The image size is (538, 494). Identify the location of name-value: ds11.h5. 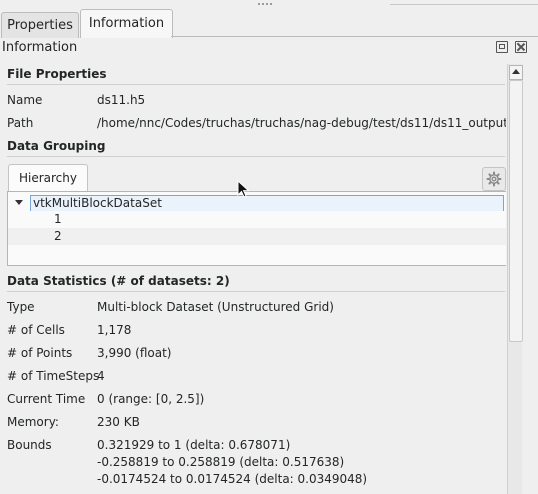
(121, 100).